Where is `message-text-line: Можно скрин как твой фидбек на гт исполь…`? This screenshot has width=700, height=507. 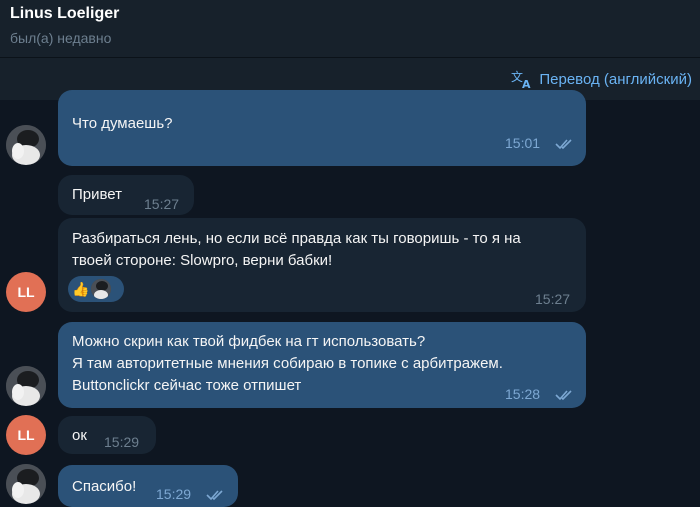 message-text-line: Можно скрин как твой фидбек на гт исполь… is located at coordinates (249, 341).